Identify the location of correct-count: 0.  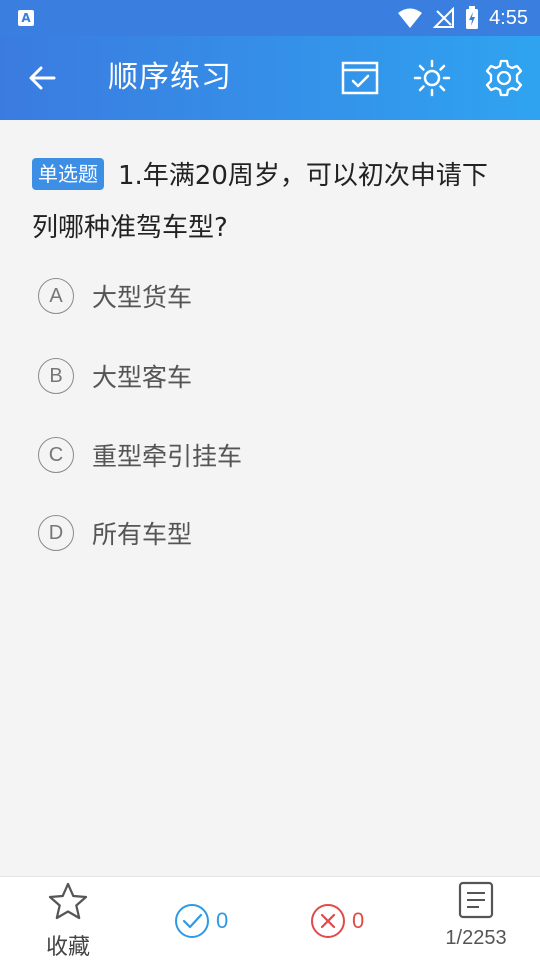
(201, 921).